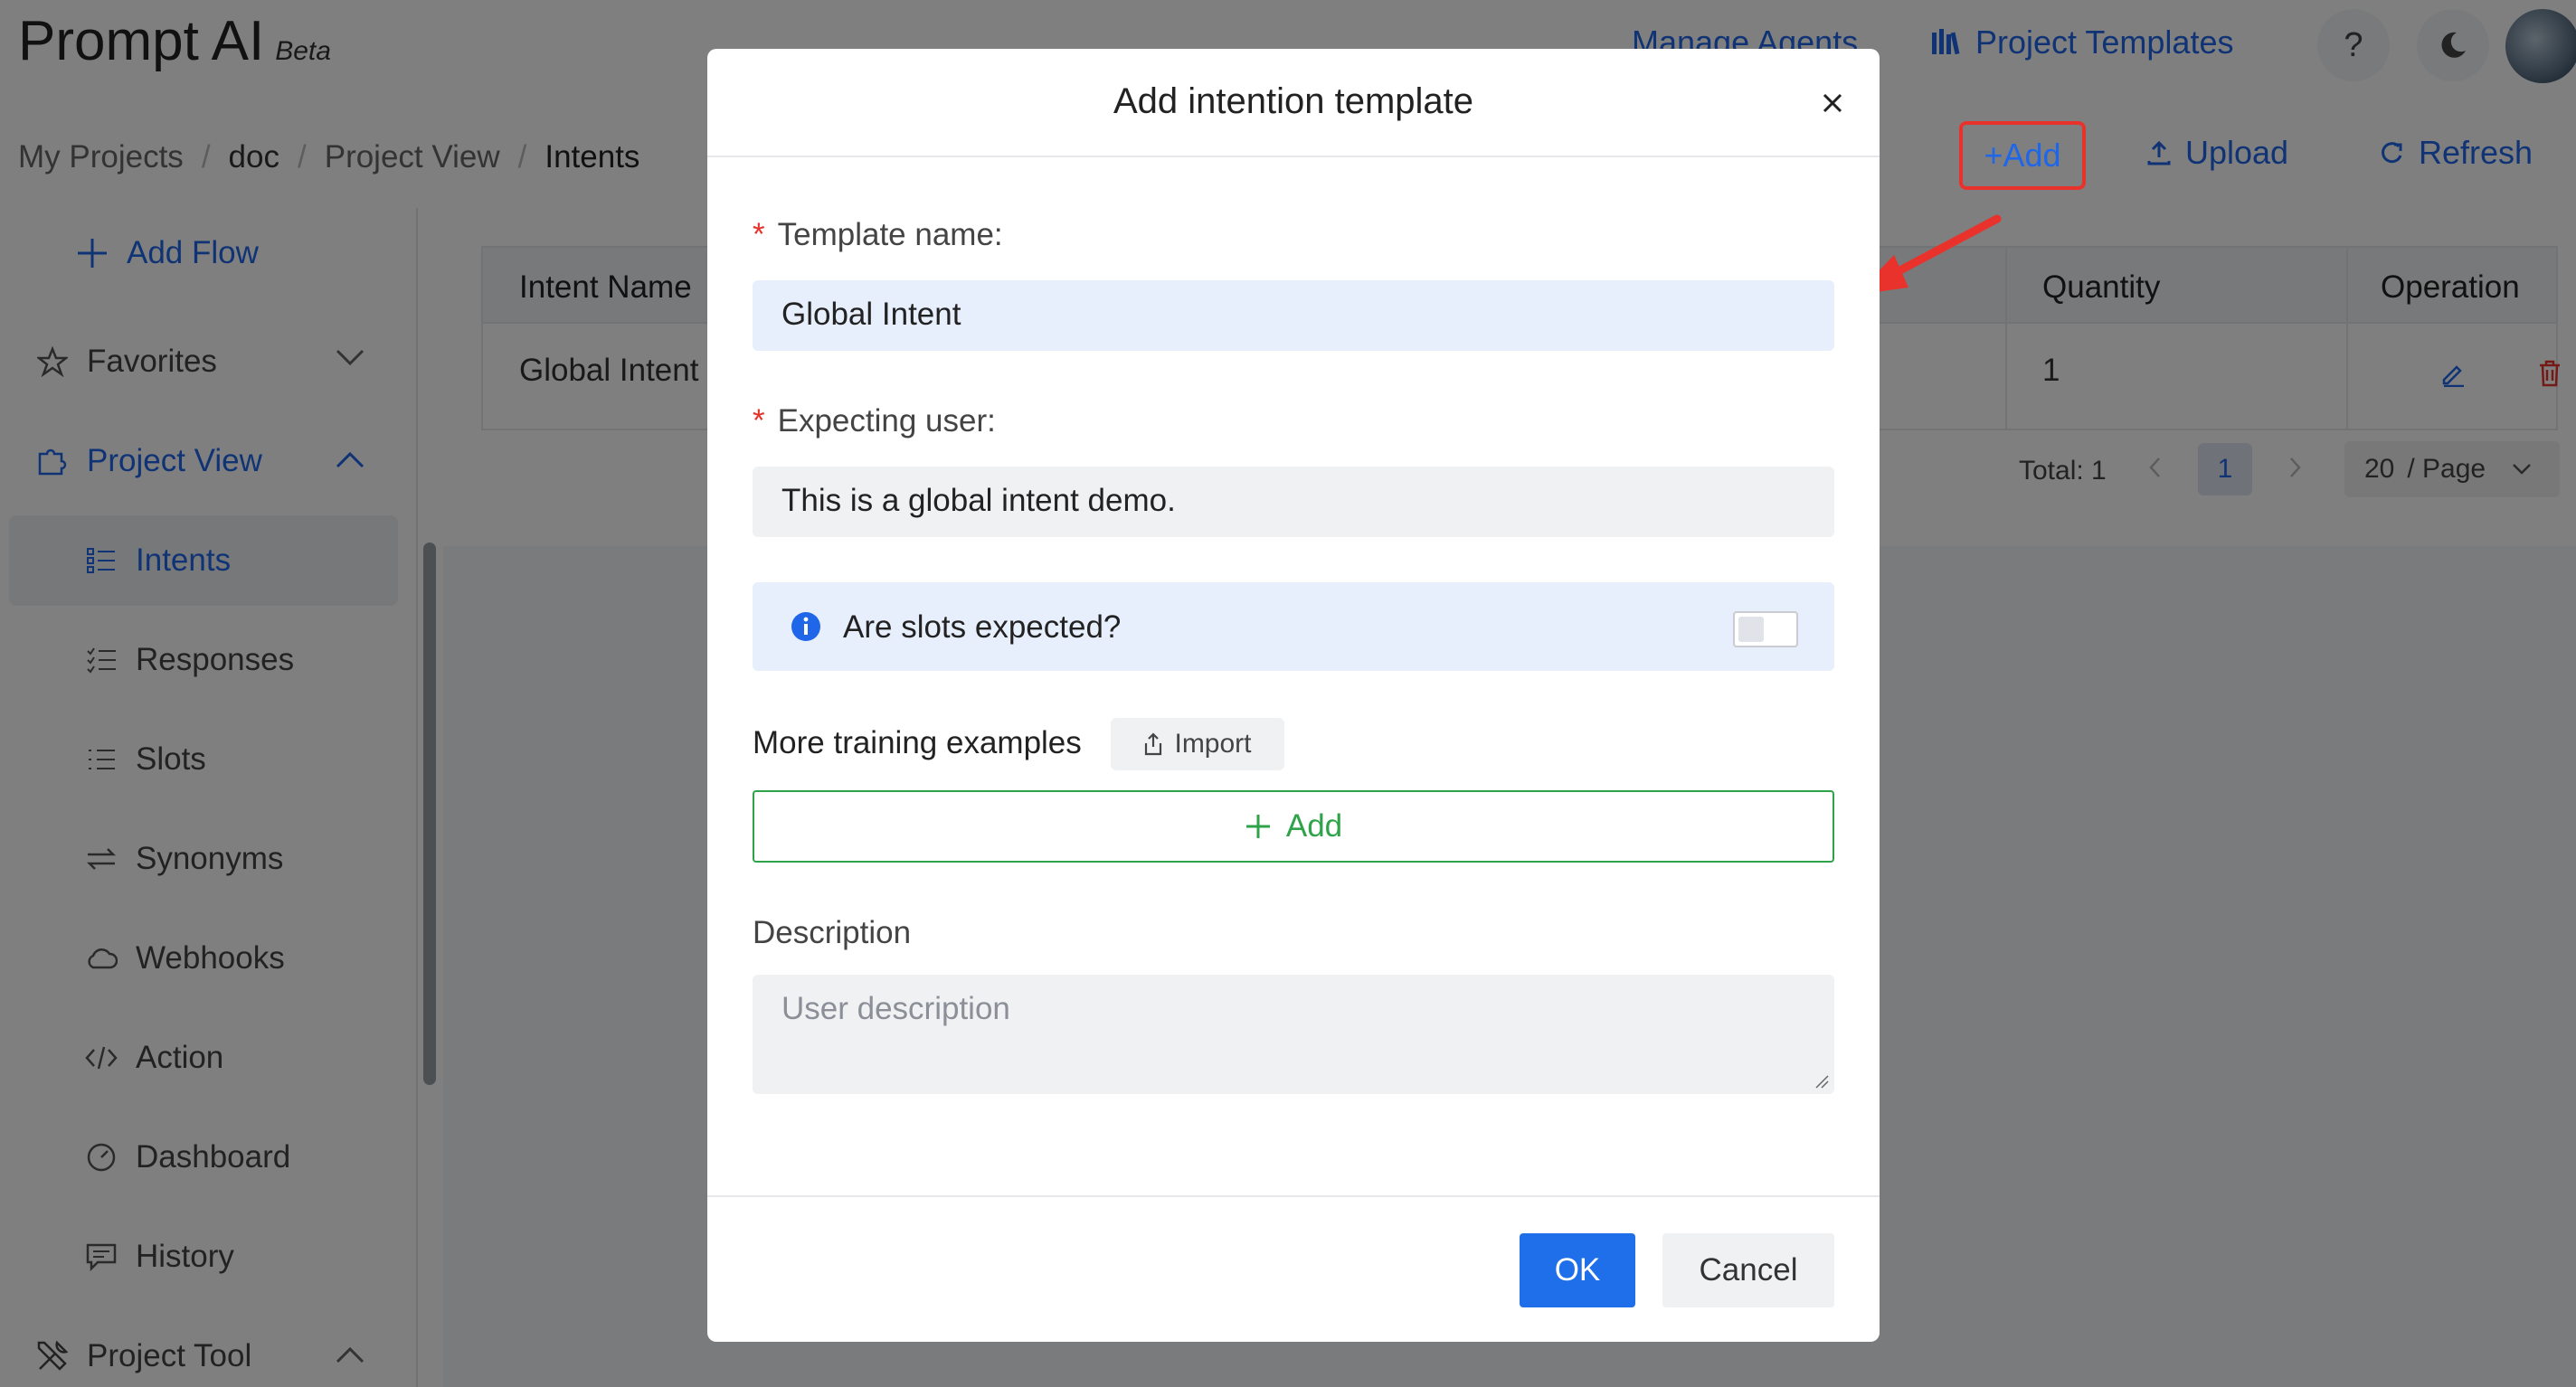  I want to click on plus-icon, so click(1259, 826).